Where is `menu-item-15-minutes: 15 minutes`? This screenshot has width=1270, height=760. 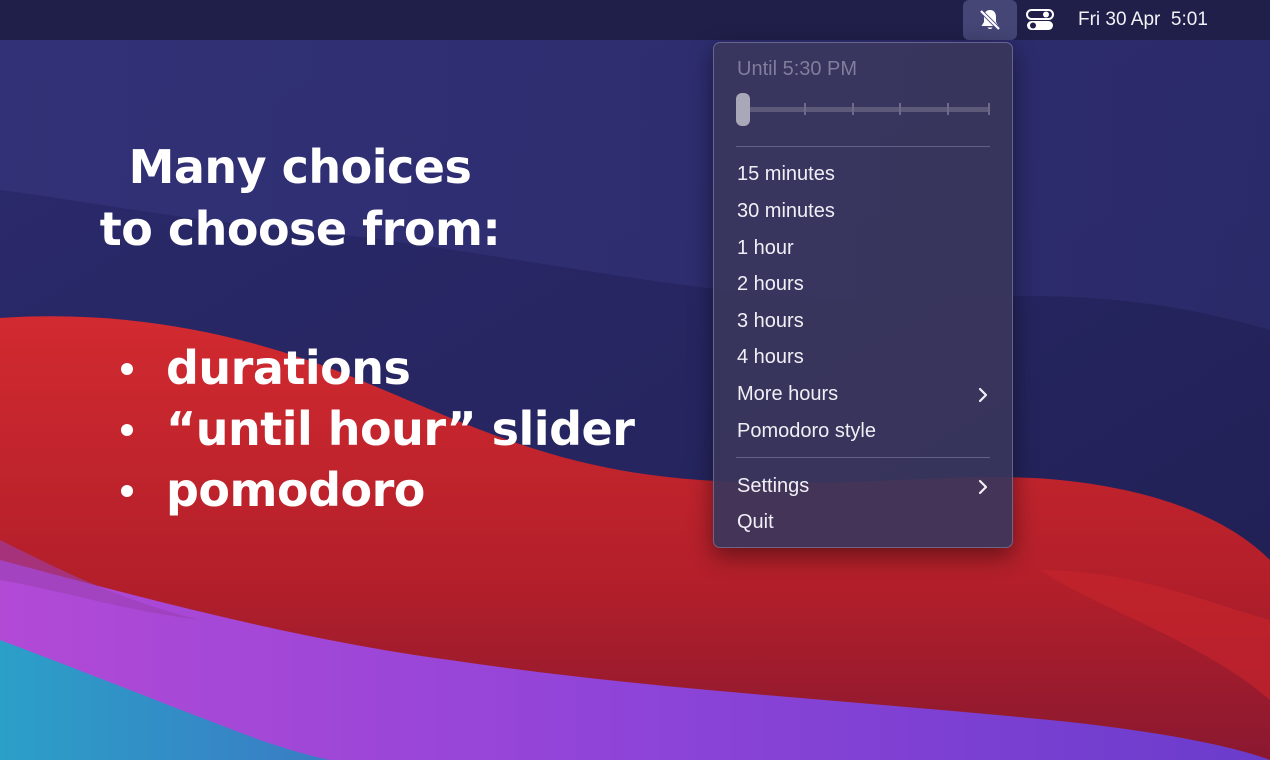
menu-item-15-minutes: 15 minutes is located at coordinates (863, 174).